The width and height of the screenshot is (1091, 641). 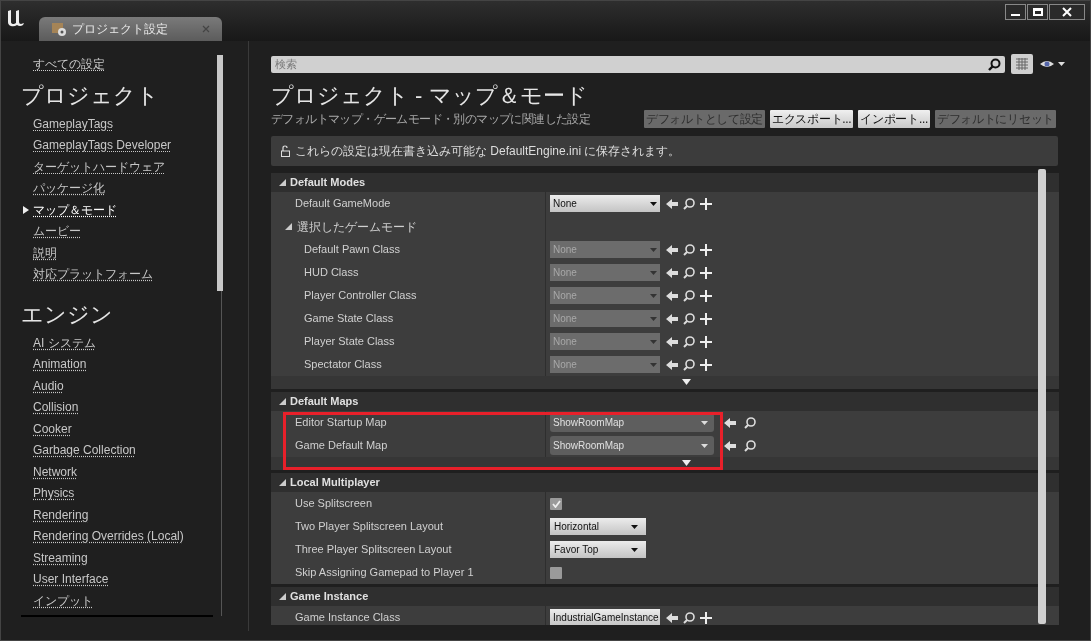 What do you see at coordinates (54, 493) in the screenshot?
I see `sidebar-link: Physics` at bounding box center [54, 493].